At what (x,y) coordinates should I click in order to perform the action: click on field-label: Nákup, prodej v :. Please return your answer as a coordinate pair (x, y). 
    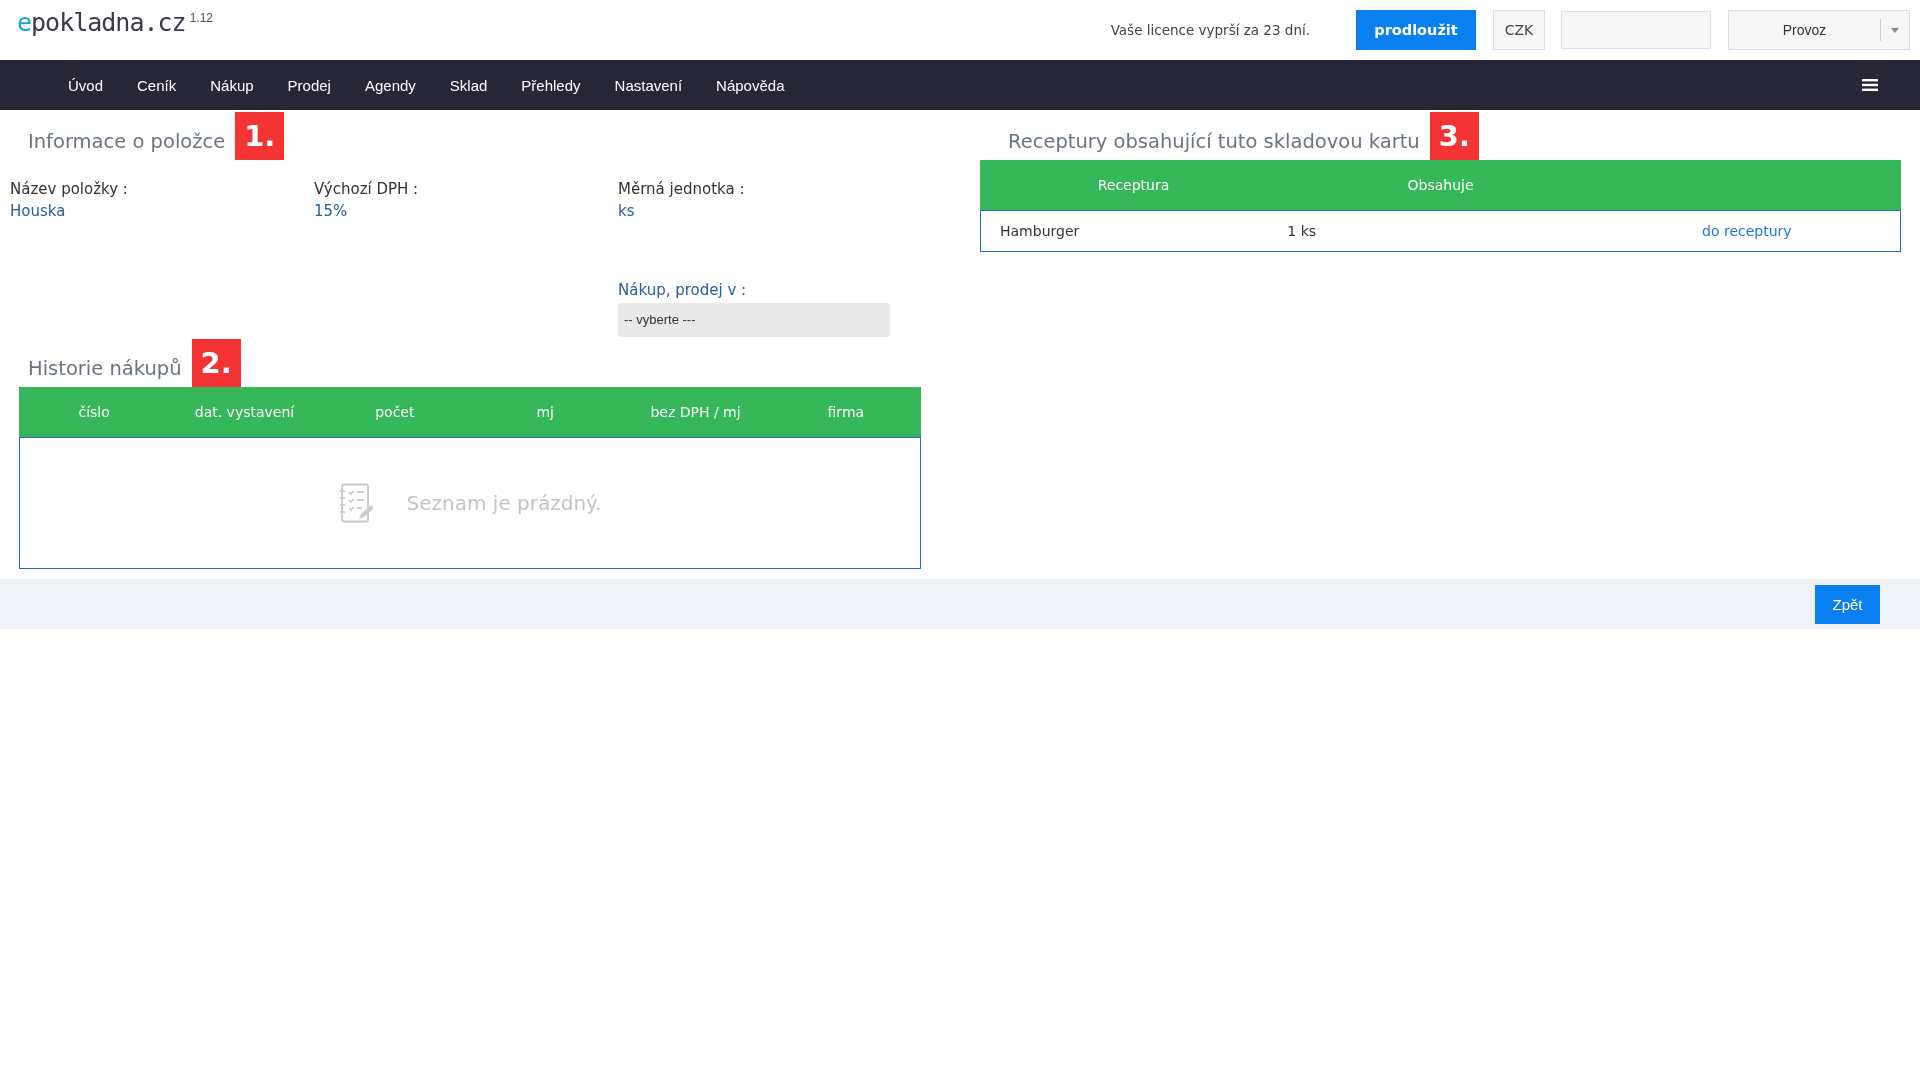
    Looking at the image, I should click on (683, 290).